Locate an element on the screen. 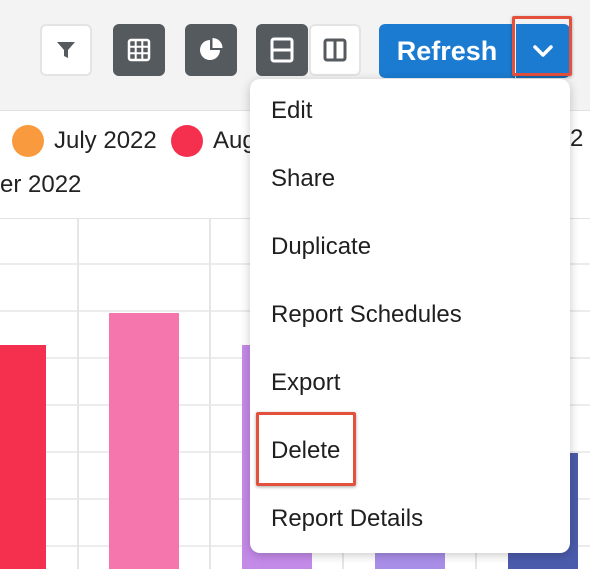 This screenshot has height=569, width=590. delete-highlight-box is located at coordinates (306, 449).